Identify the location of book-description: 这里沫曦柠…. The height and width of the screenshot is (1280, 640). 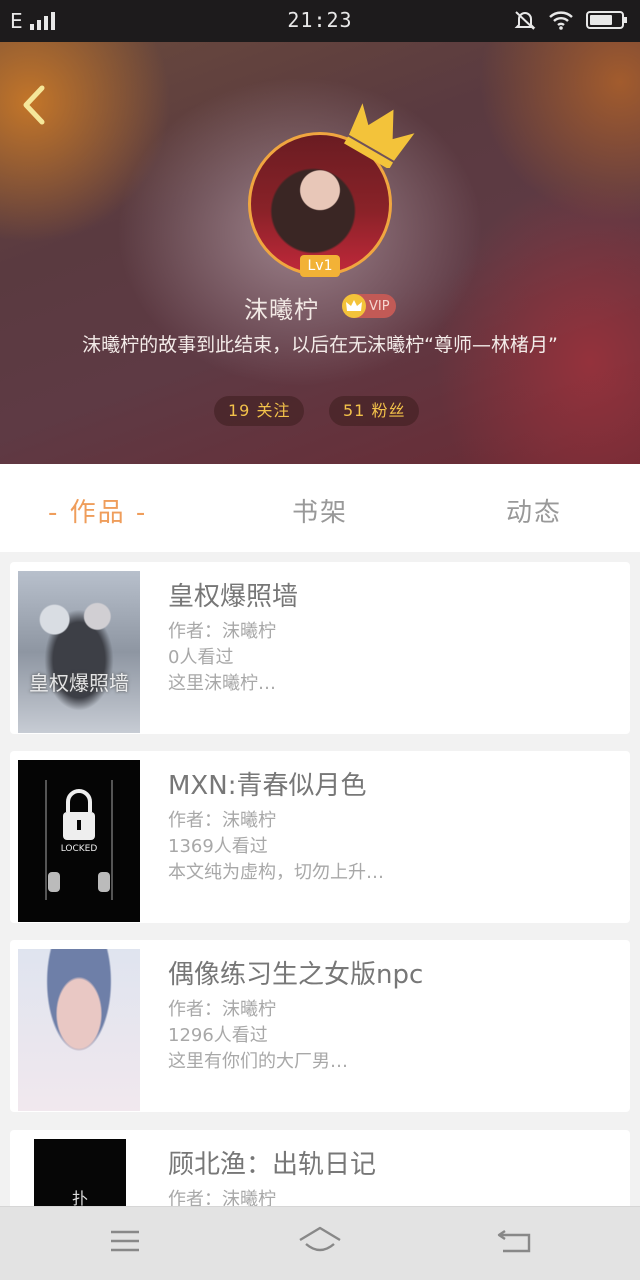
(222, 683).